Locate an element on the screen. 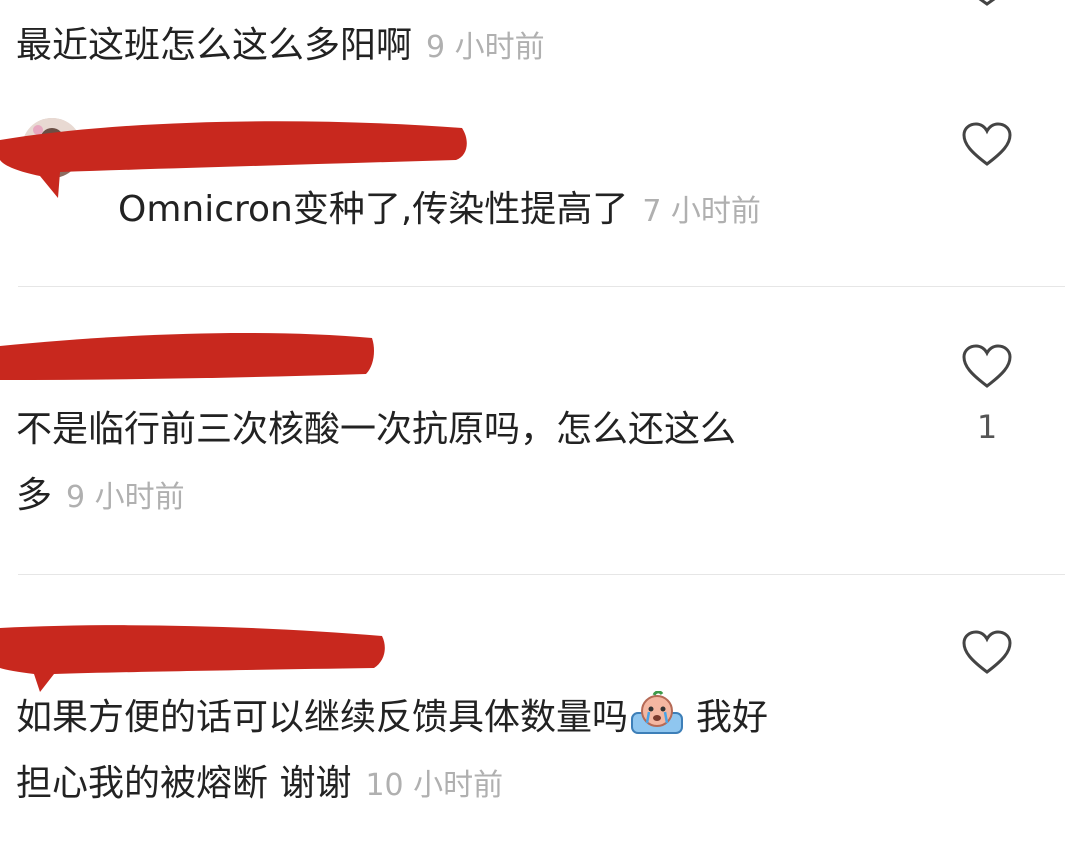 The width and height of the screenshot is (1065, 849). comment-1-time: 9 小时前 is located at coordinates (485, 47).